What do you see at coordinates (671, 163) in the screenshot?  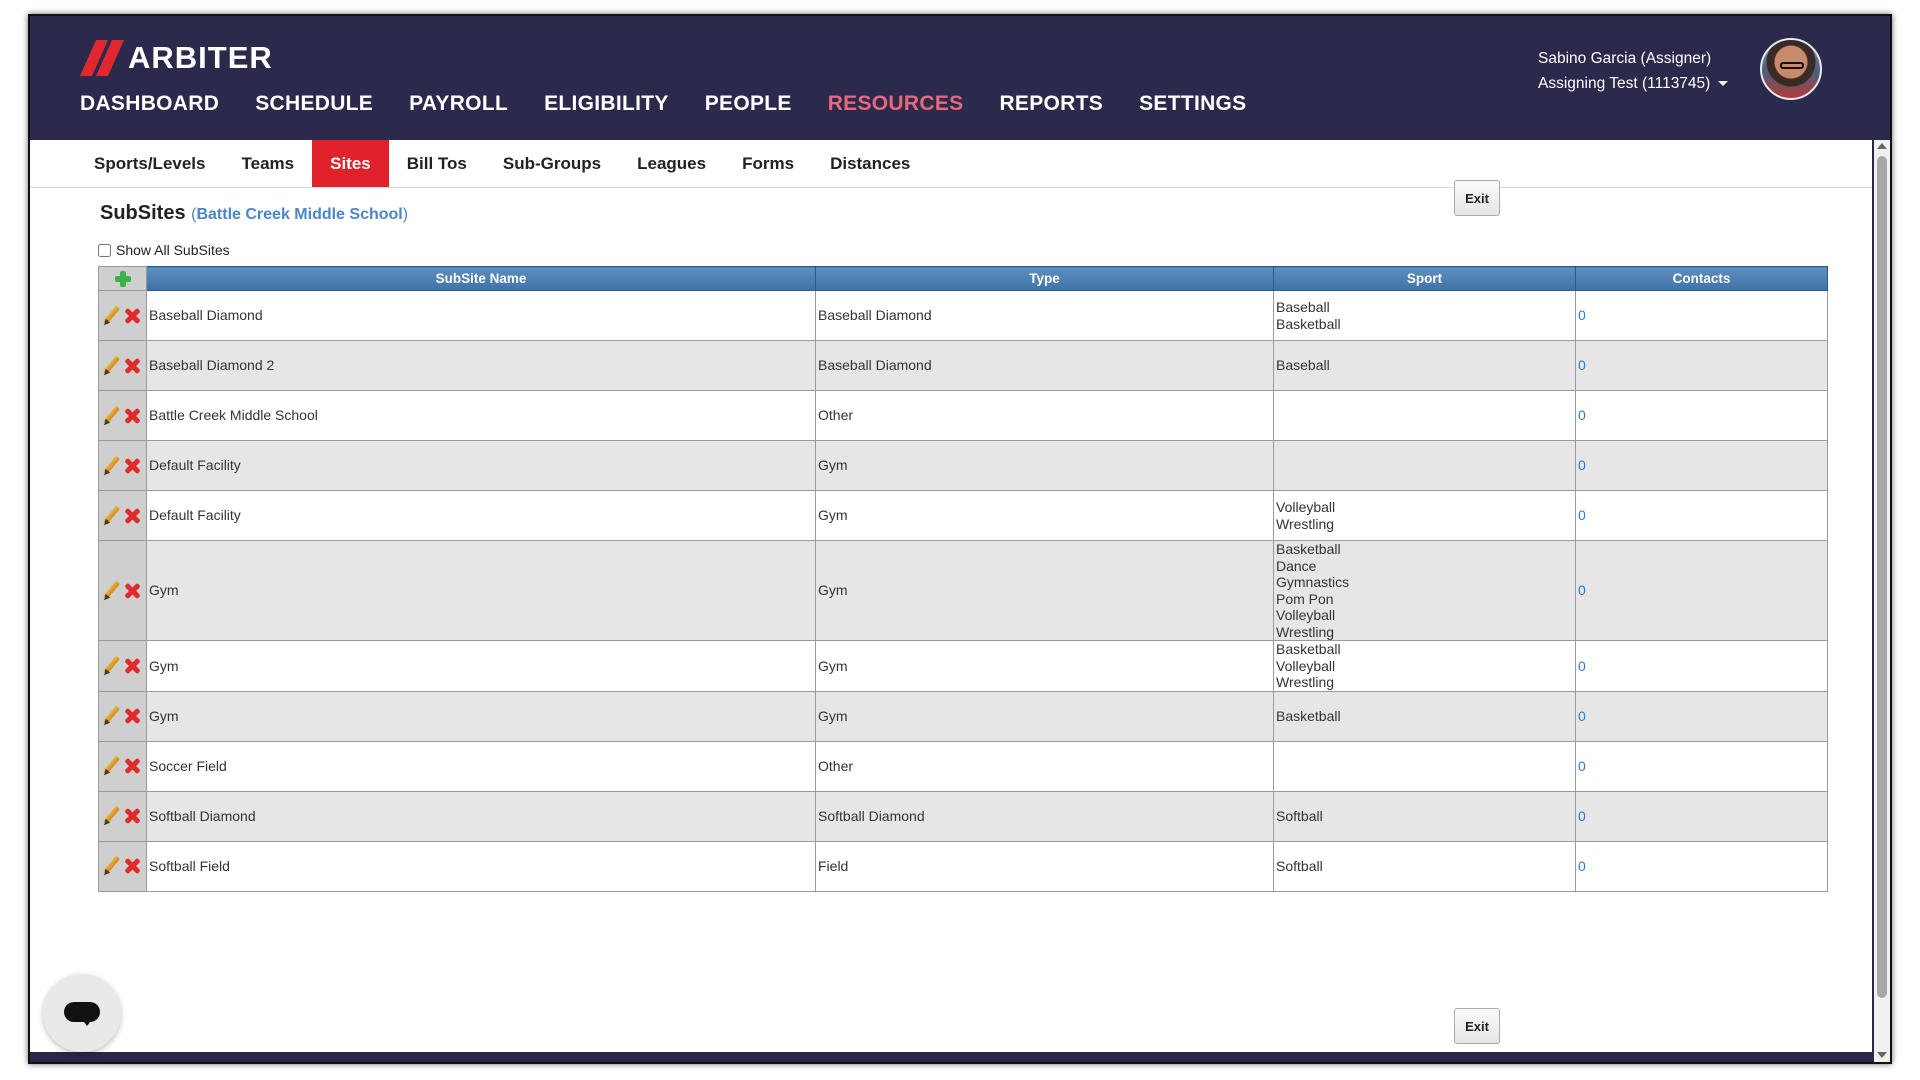 I see `tab-leagues: Leagues` at bounding box center [671, 163].